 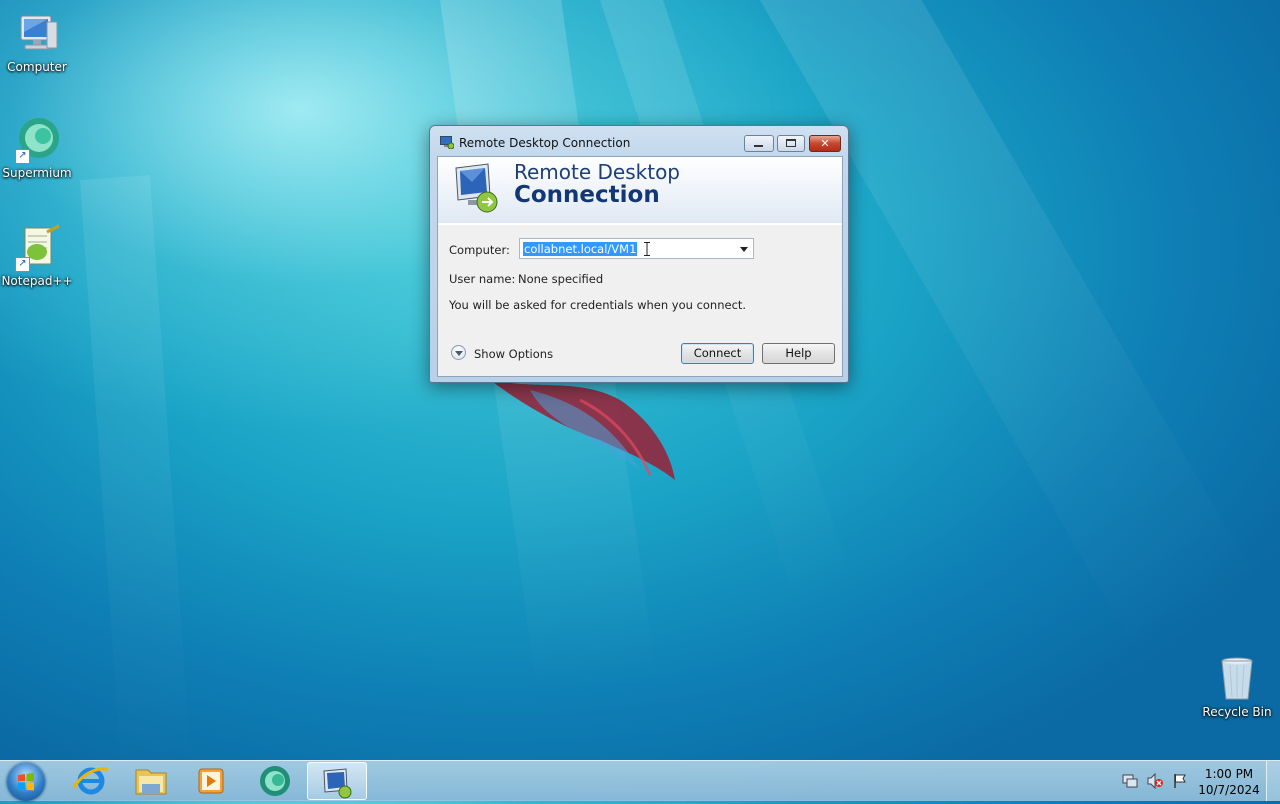 I want to click on header-banner: Remote Desktop Connection, so click(x=640, y=191).